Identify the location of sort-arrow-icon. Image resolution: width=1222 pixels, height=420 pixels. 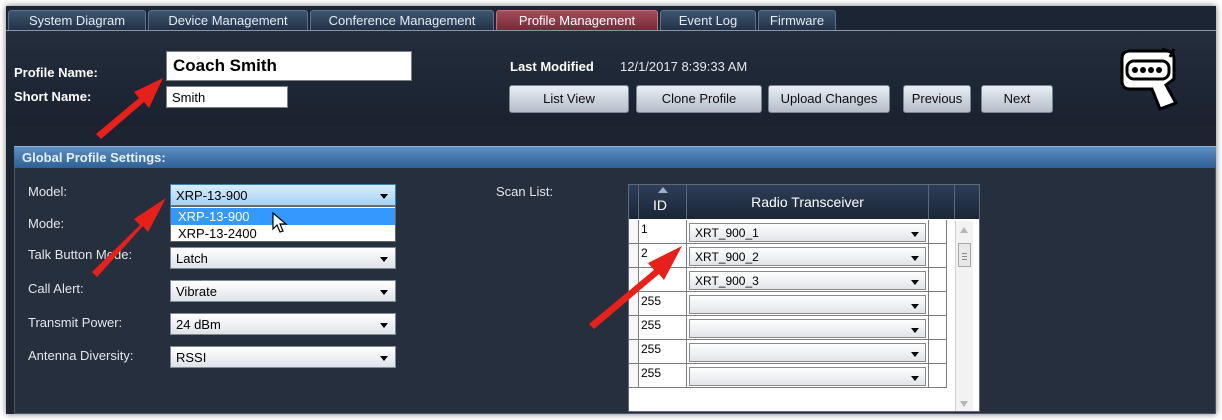
(663, 190).